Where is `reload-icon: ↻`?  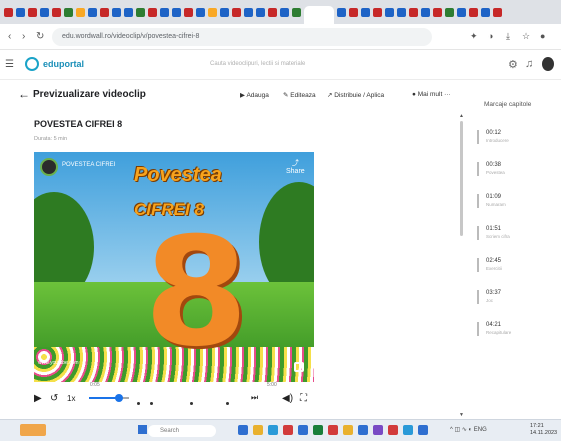
reload-icon: ↻ is located at coordinates (40, 36).